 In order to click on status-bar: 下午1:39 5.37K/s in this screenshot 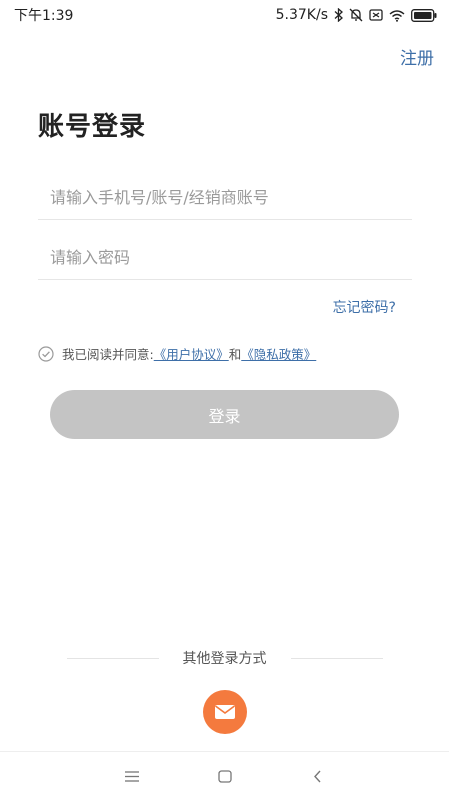, I will do `click(224, 15)`.